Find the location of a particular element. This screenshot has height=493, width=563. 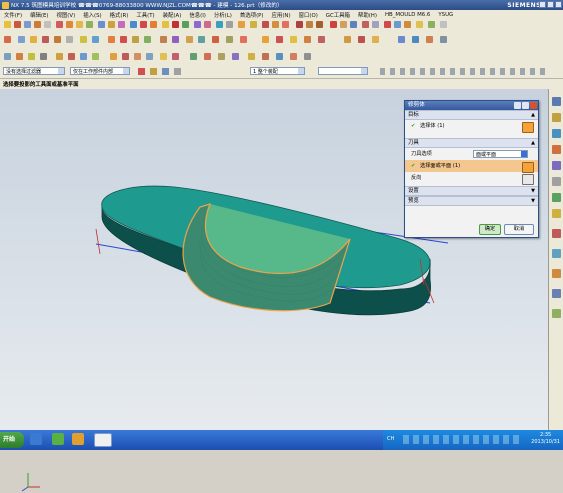

menu-window: 窗口(O) is located at coordinates (308, 15).